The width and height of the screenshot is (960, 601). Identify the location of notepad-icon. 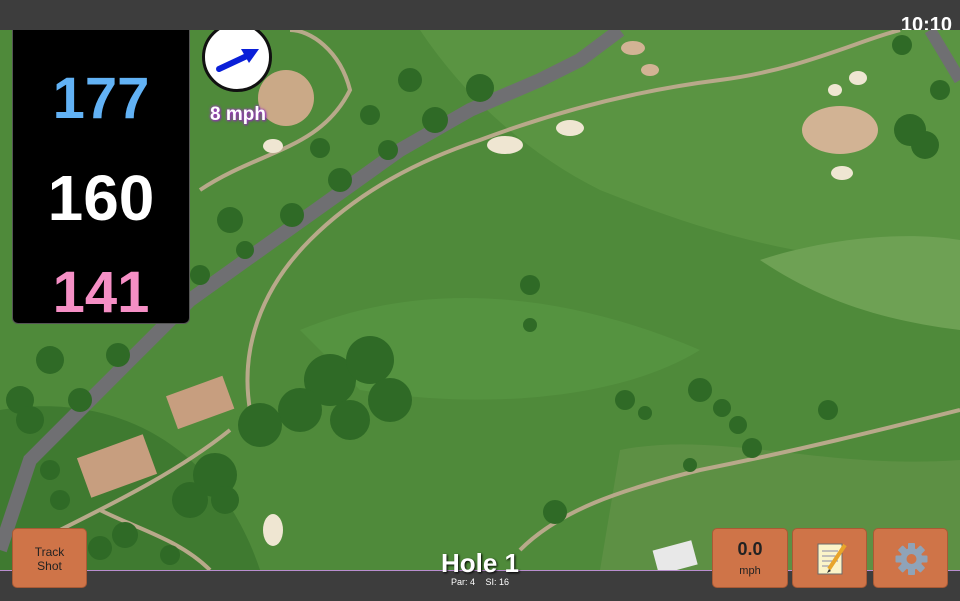
(832, 559).